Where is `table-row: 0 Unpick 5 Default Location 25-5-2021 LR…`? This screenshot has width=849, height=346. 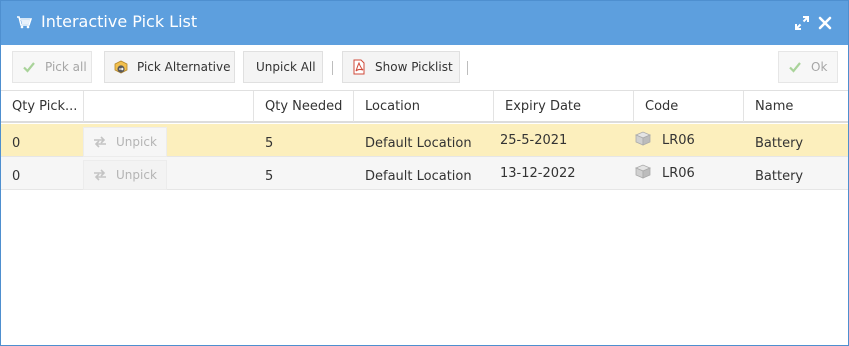 table-row: 0 Unpick 5 Default Location 25-5-2021 LR… is located at coordinates (424, 140).